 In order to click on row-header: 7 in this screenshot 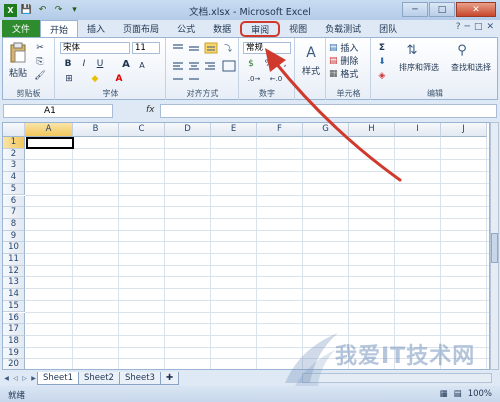, I will do `click(14, 213)`.